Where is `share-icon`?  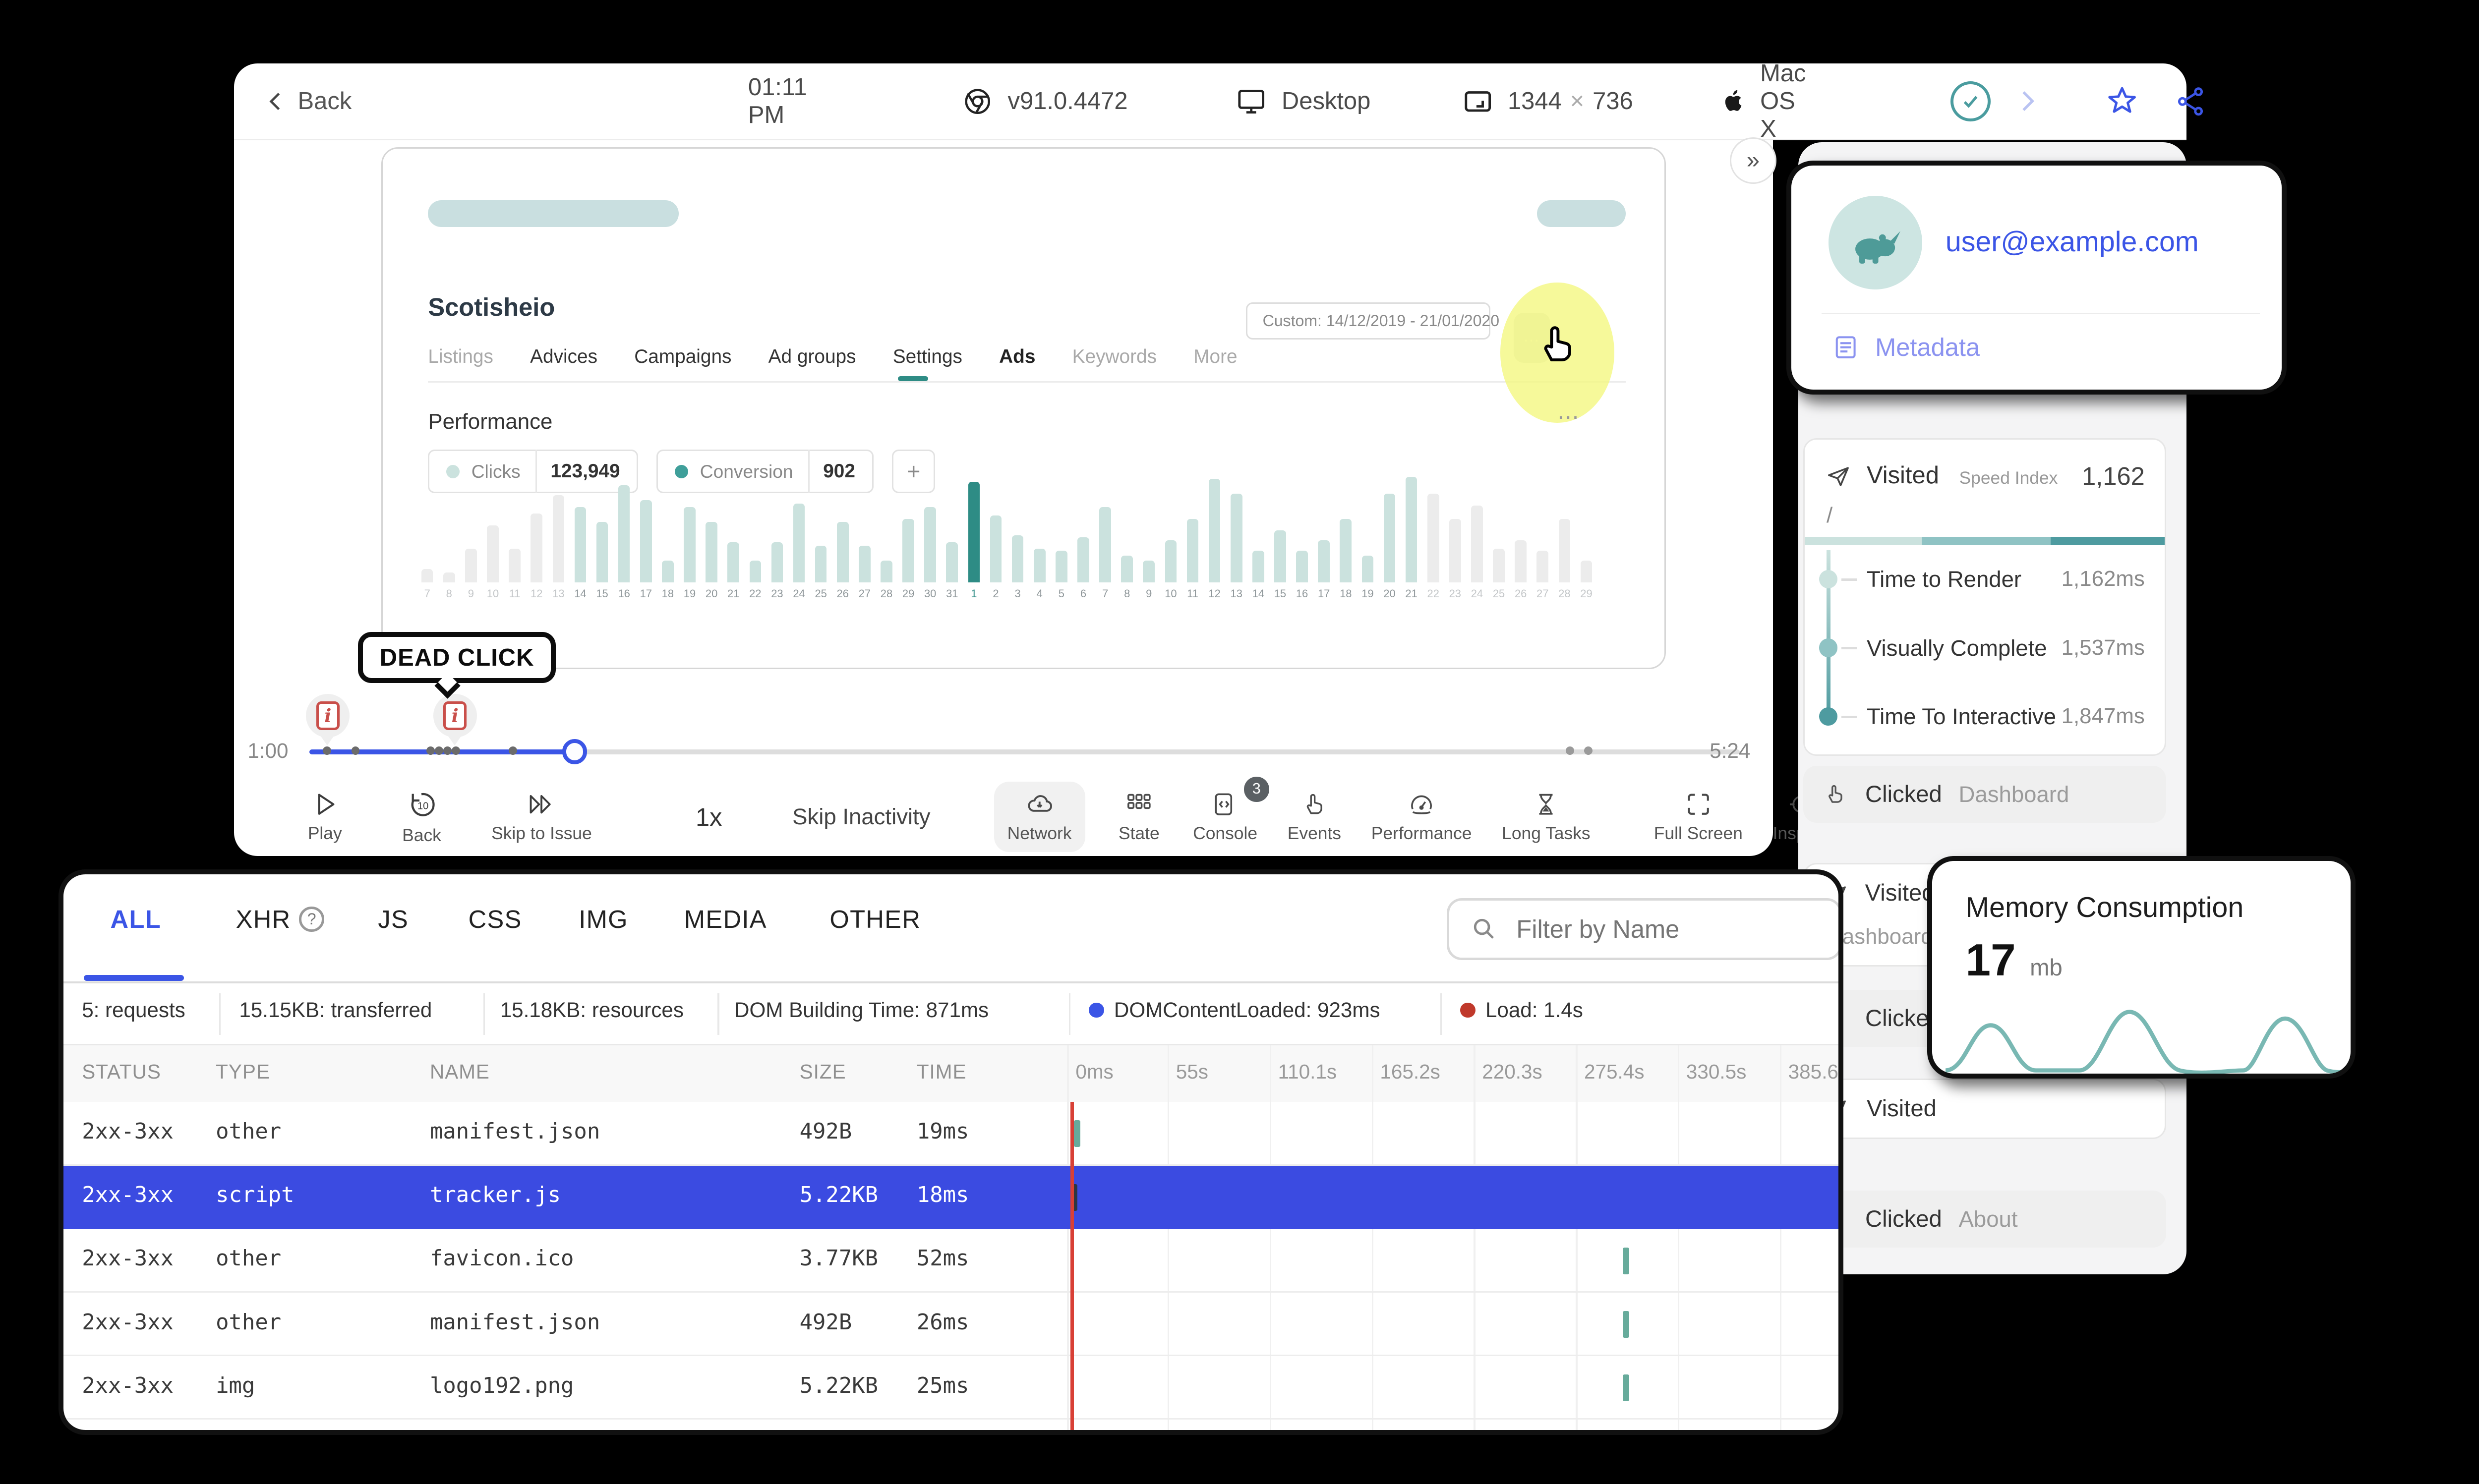 share-icon is located at coordinates (2190, 101).